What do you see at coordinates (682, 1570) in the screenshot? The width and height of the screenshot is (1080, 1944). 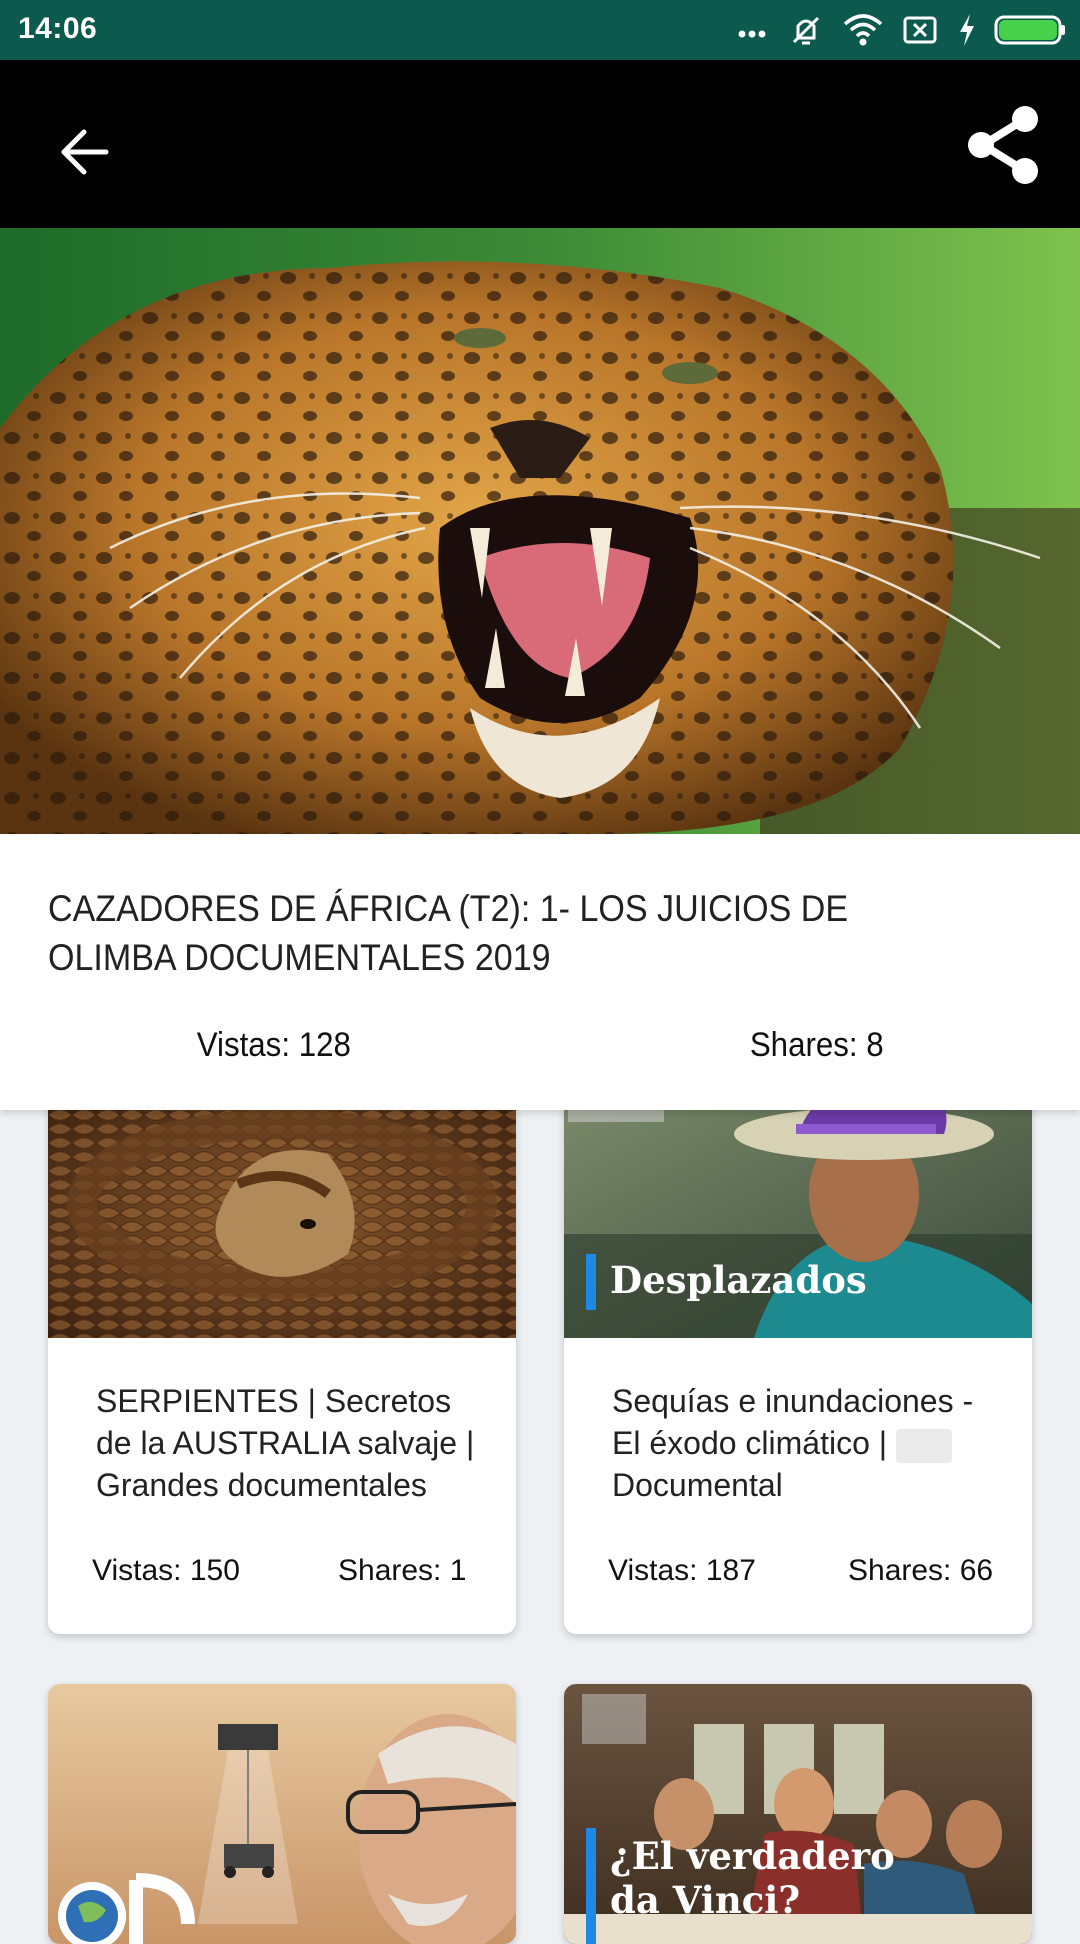 I see `related-views: Vistas: 187` at bounding box center [682, 1570].